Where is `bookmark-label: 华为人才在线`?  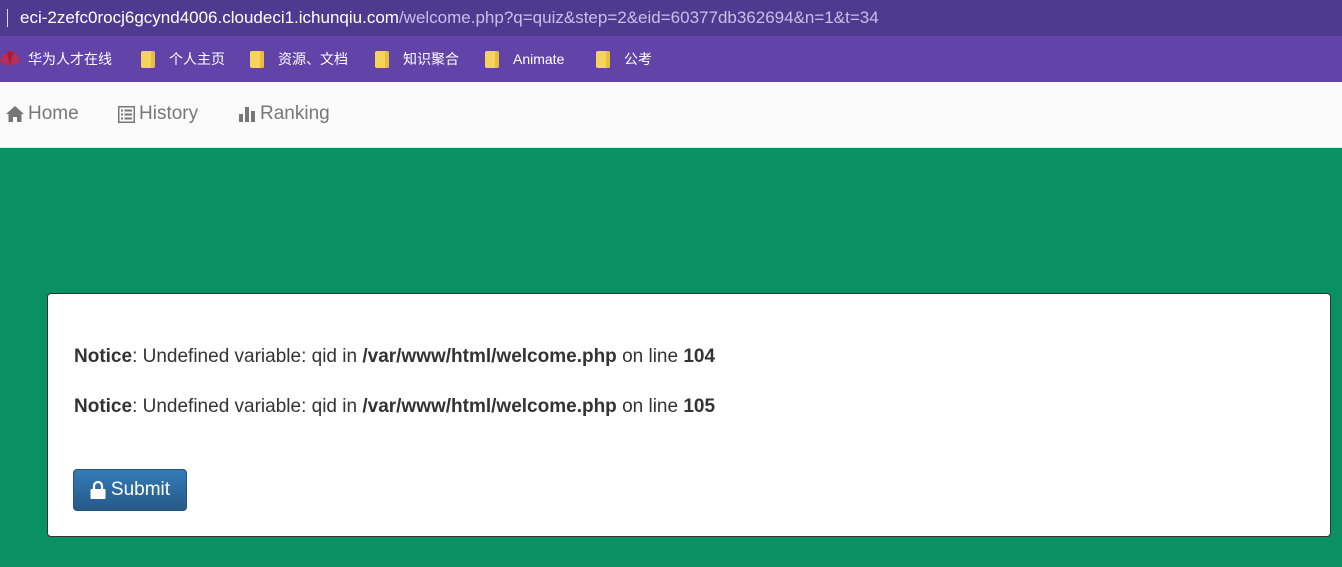
bookmark-label: 华为人才在线 is located at coordinates (70, 59).